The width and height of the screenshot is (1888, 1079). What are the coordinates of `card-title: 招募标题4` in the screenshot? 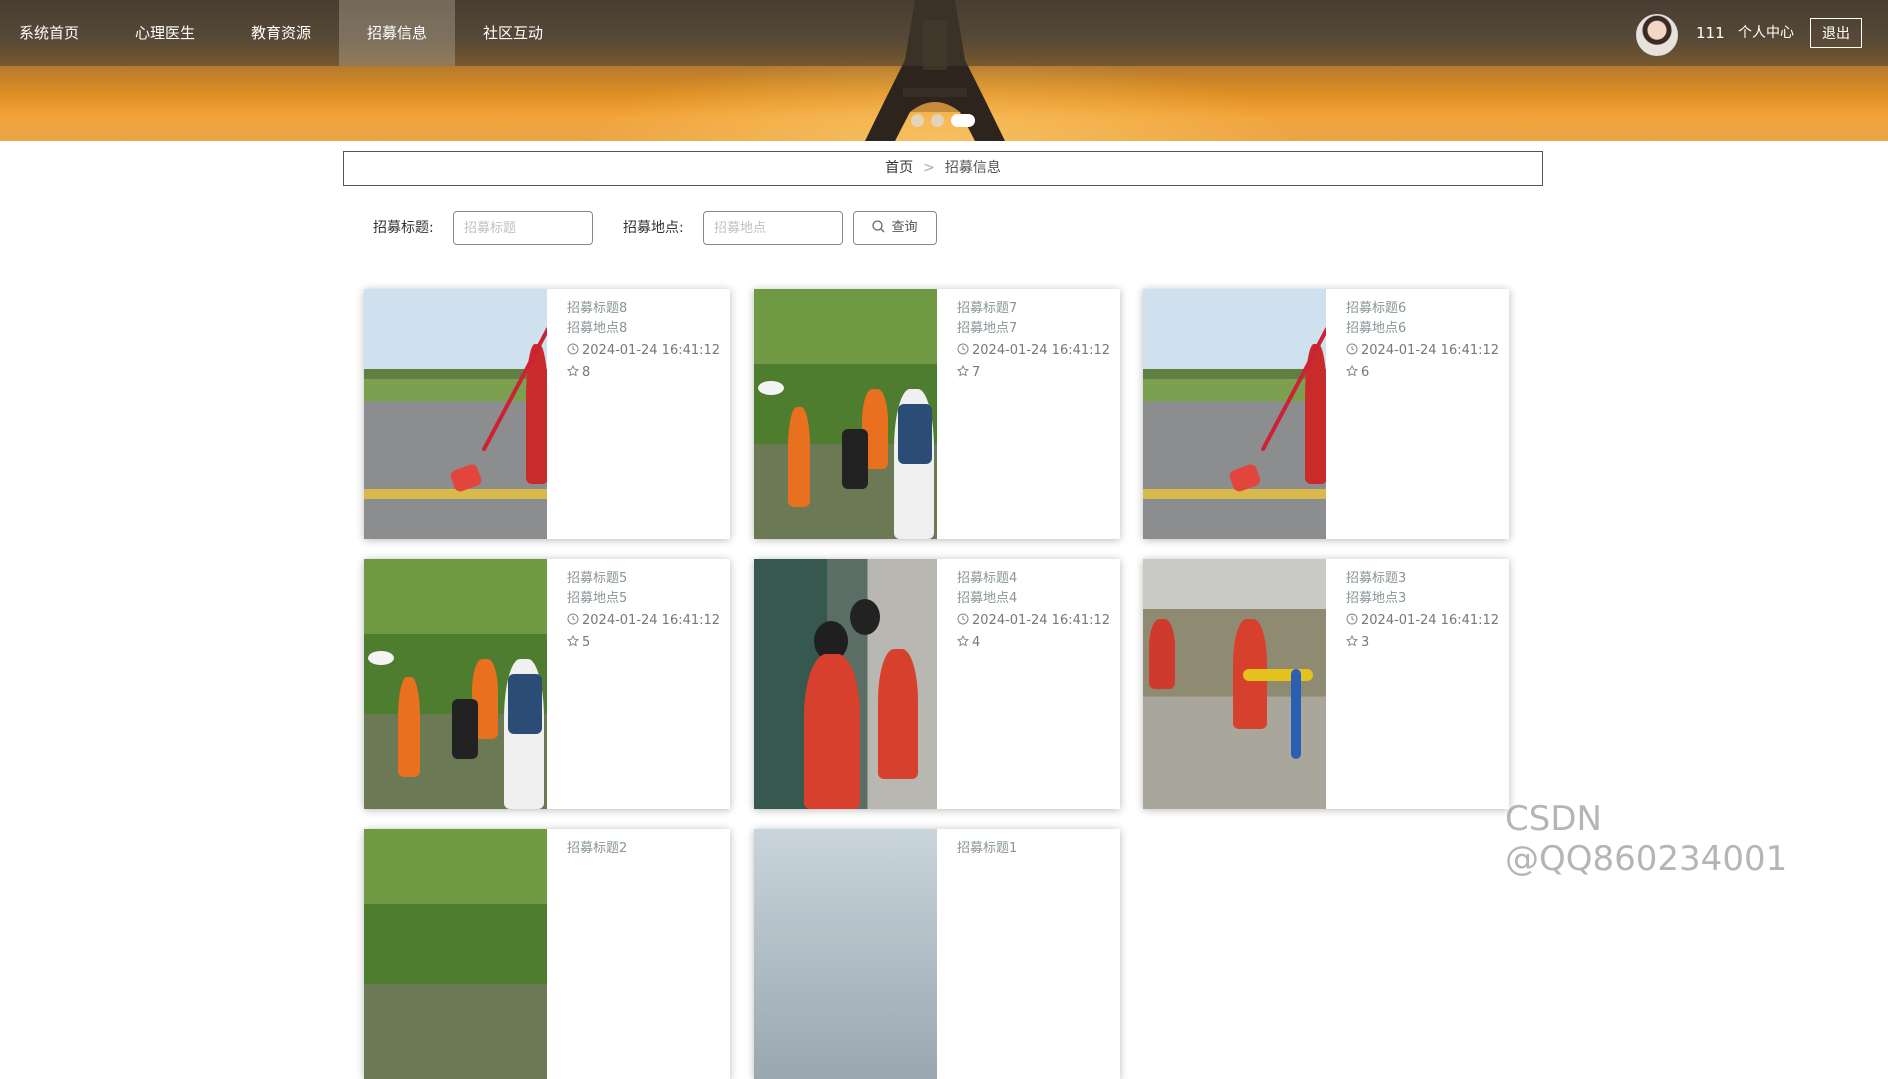 It's located at (987, 578).